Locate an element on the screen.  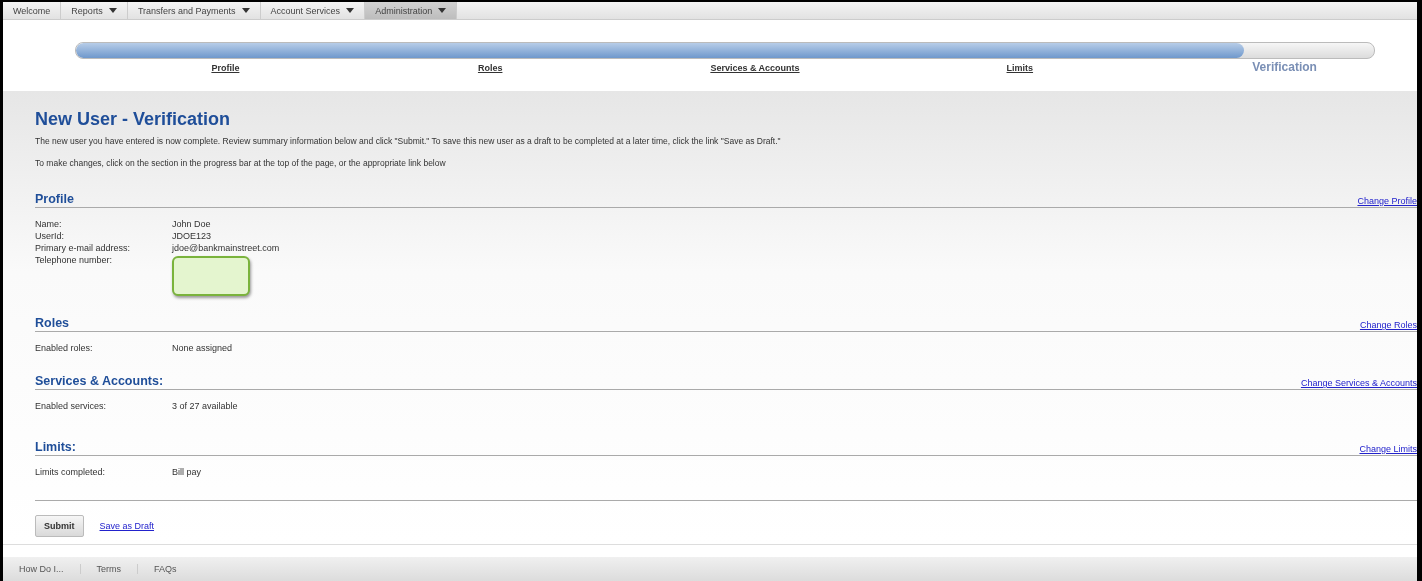
footer-link: Terms is located at coordinates (109, 569).